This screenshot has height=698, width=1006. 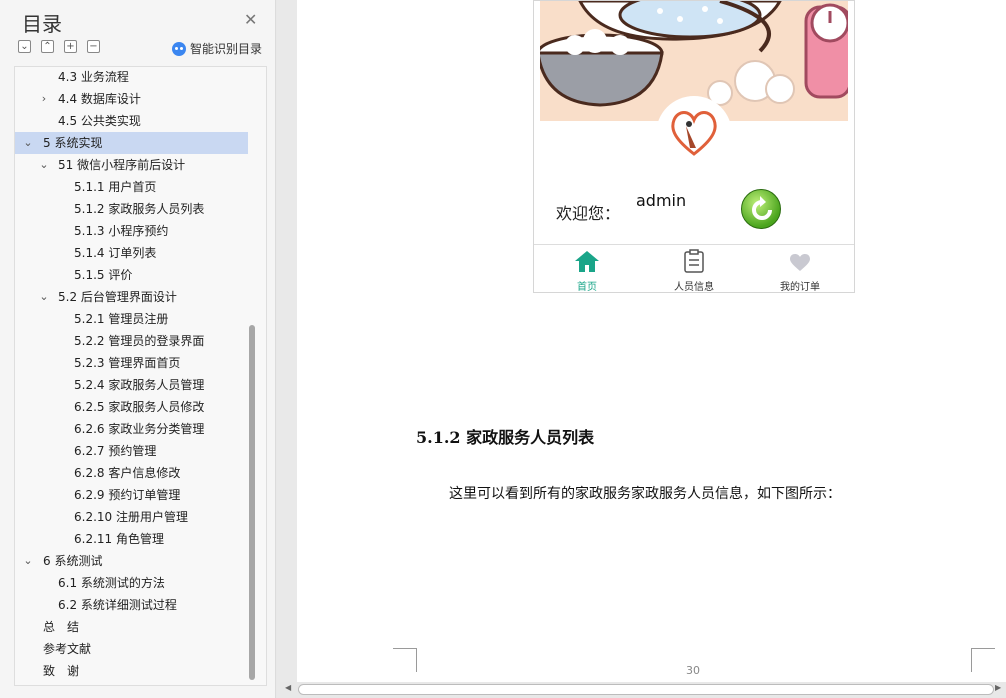 What do you see at coordinates (131, 627) in the screenshot?
I see `toc-item: 总 结` at bounding box center [131, 627].